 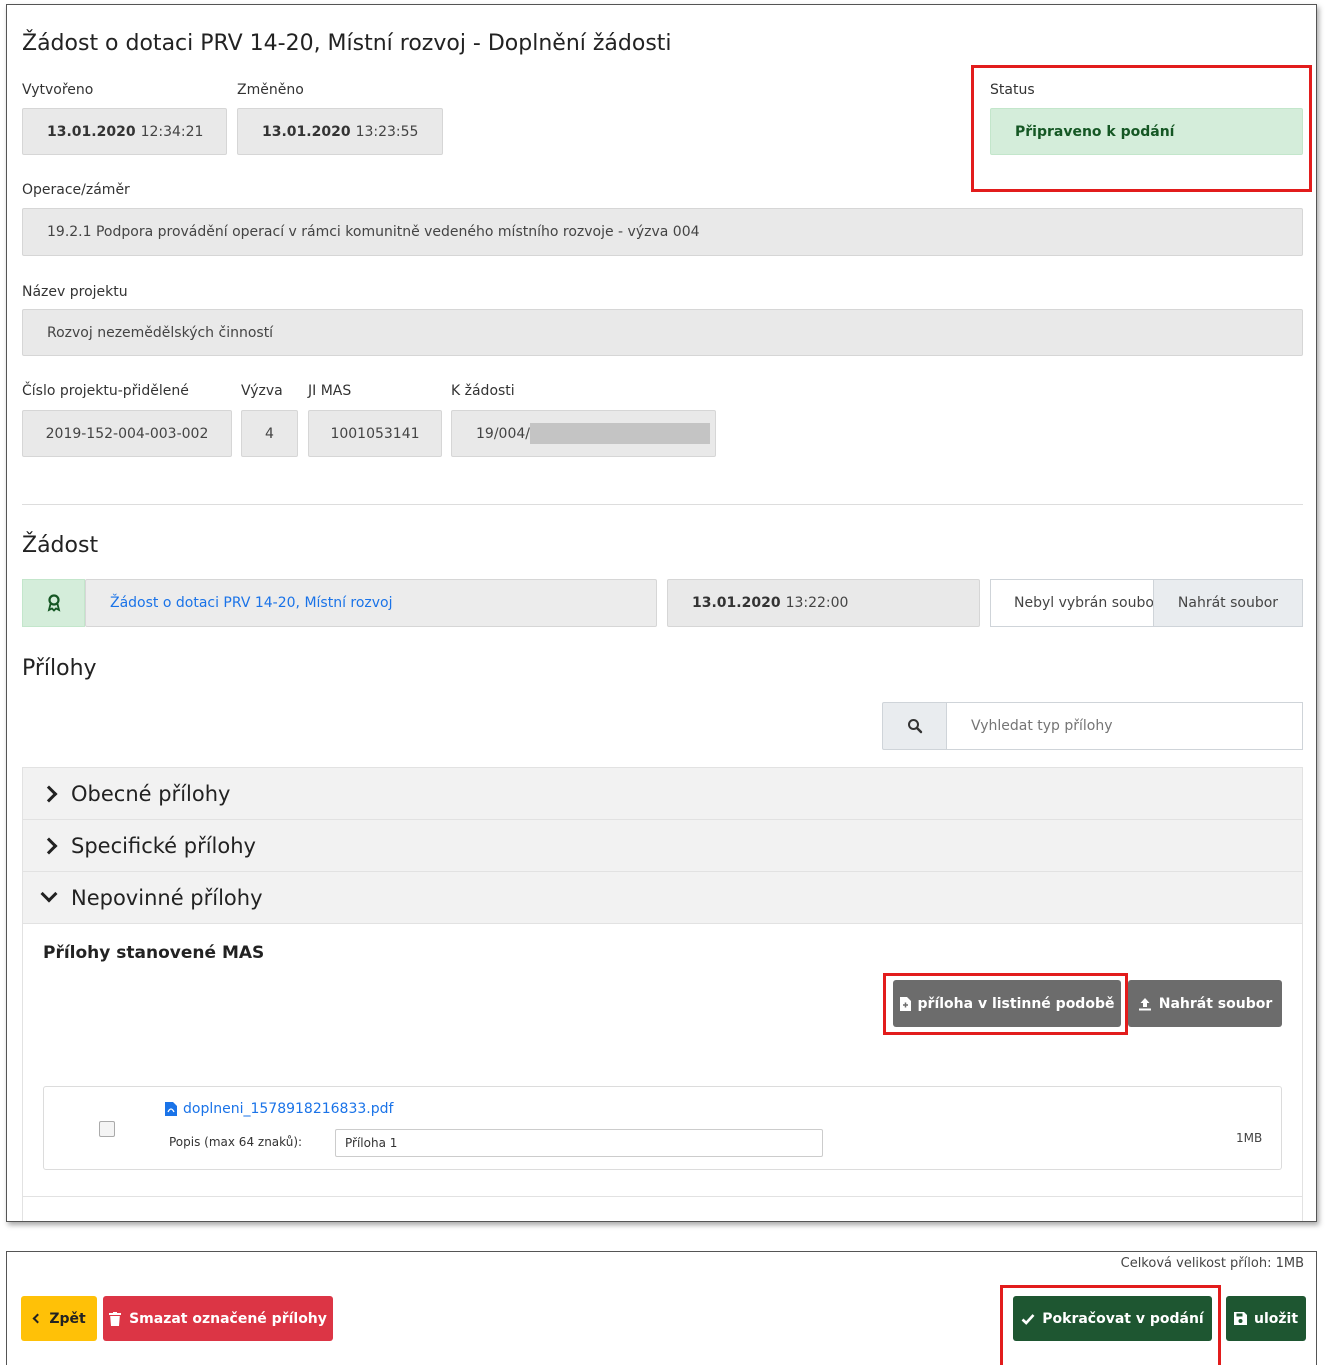 I want to click on project-number-label: Číslo projektu-přidělené, so click(x=105, y=391).